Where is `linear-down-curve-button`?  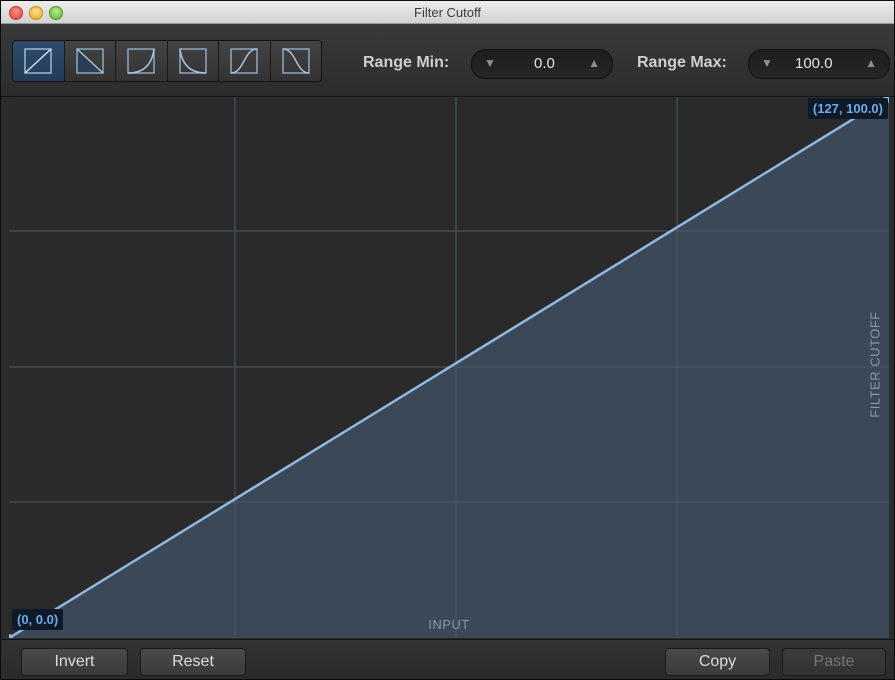
linear-down-curve-button is located at coordinates (90, 61).